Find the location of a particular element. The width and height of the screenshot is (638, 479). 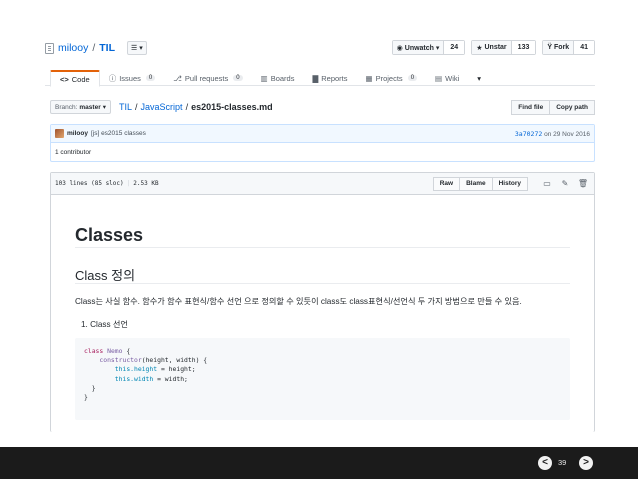

tab-boards: ▥ Boards is located at coordinates (278, 78).